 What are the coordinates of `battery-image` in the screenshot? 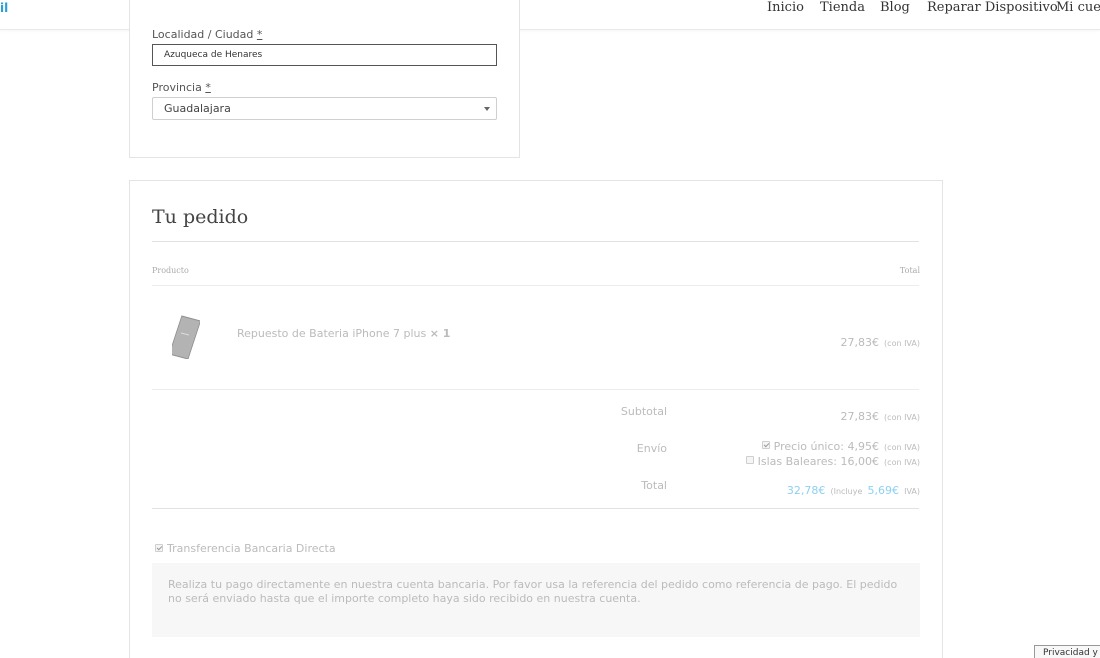 It's located at (185, 337).